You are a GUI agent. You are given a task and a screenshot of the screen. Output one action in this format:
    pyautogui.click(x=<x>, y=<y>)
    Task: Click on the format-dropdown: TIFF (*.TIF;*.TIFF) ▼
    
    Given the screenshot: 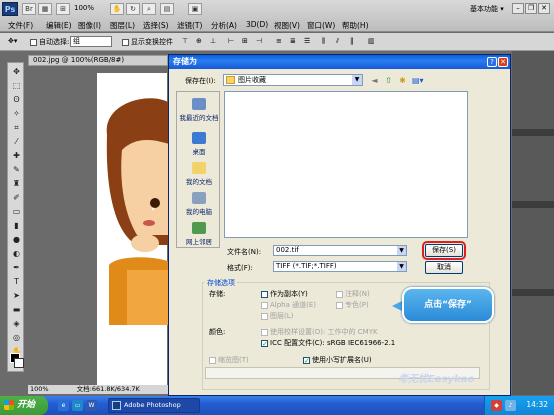 What is the action you would take?
    pyautogui.click(x=340, y=266)
    